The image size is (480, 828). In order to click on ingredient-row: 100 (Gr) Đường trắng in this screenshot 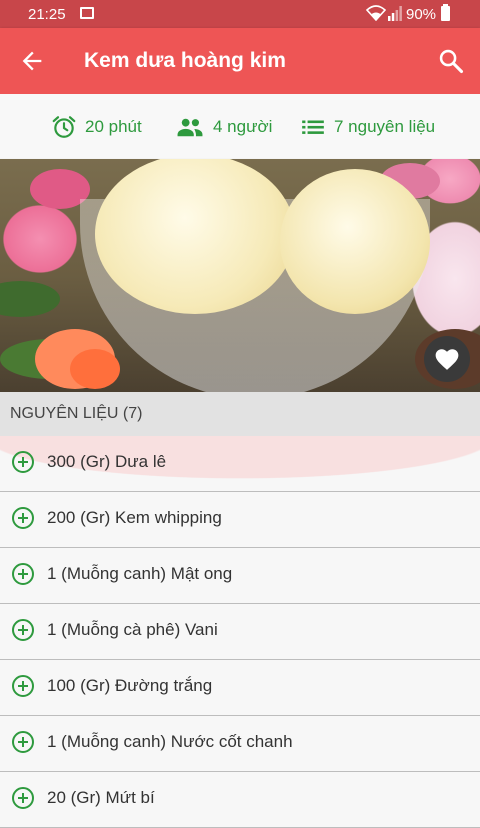, I will do `click(240, 688)`.